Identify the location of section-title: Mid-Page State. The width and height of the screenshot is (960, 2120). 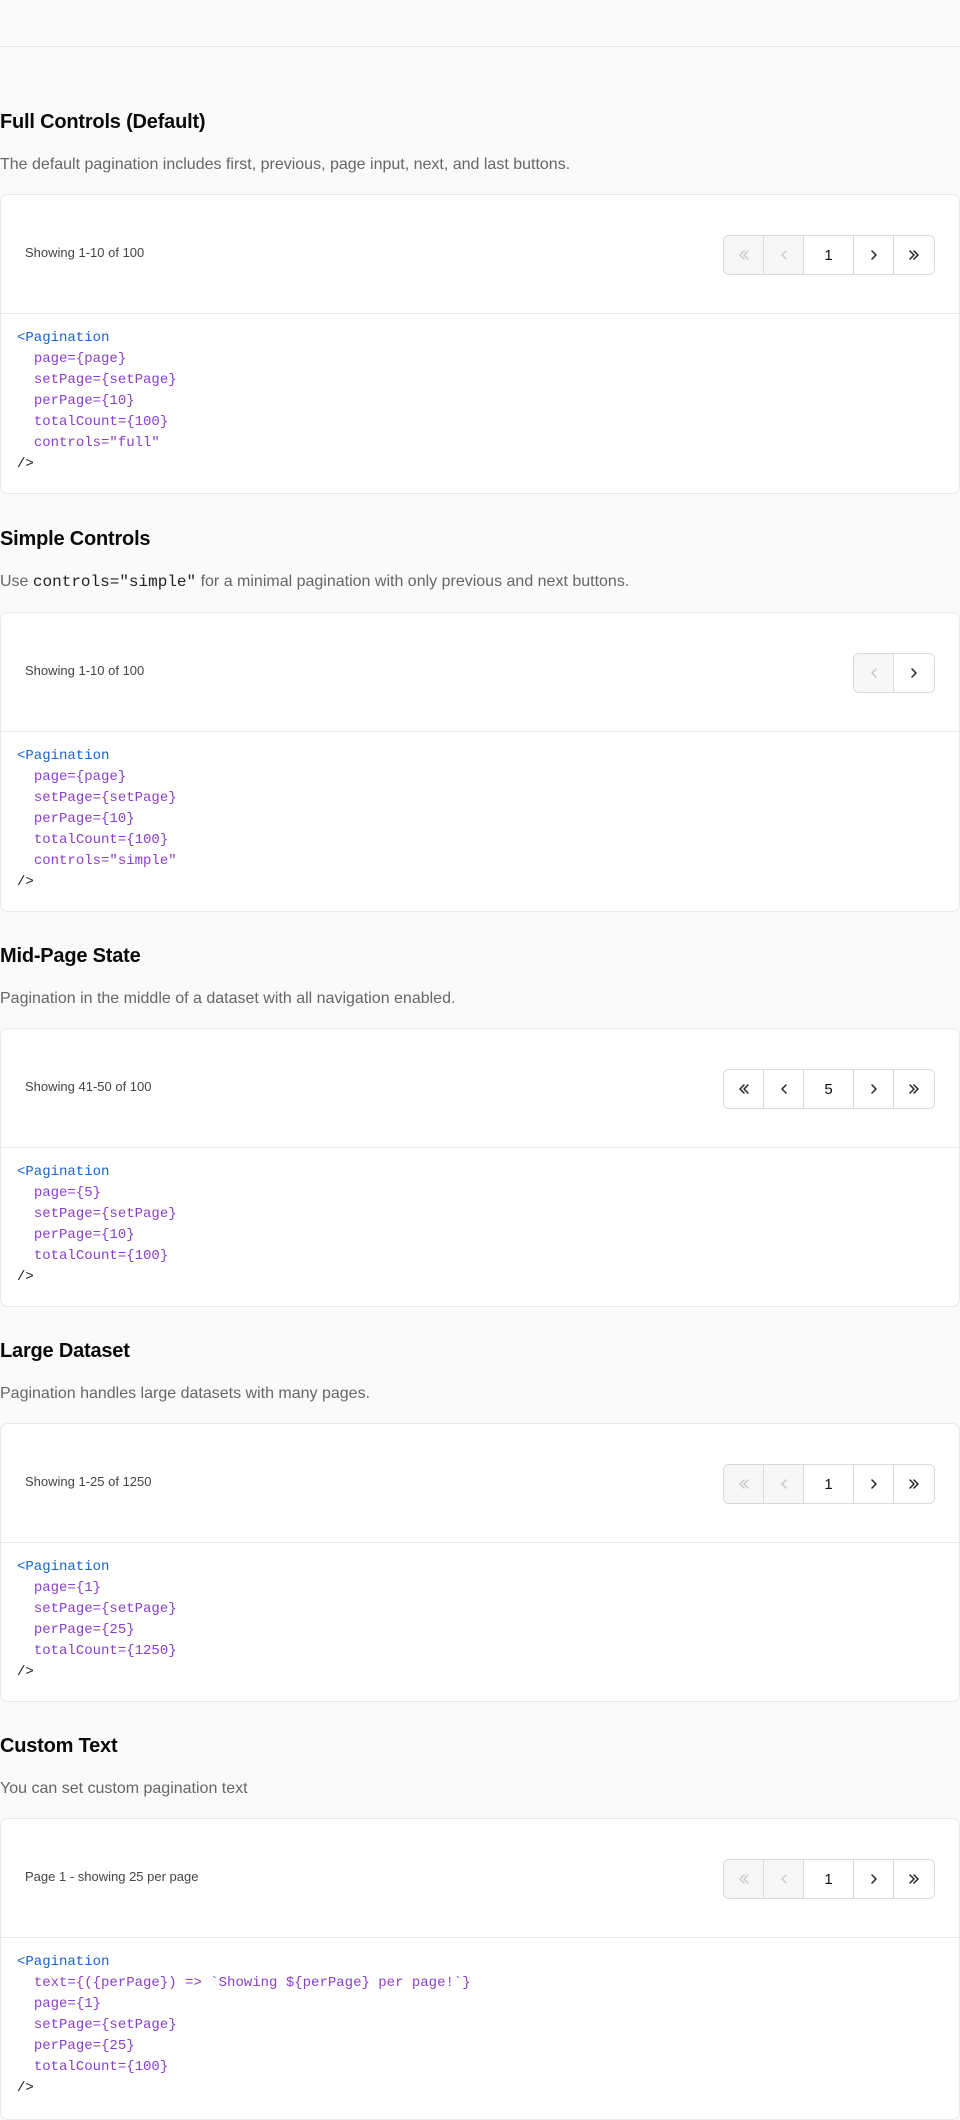
(70, 956).